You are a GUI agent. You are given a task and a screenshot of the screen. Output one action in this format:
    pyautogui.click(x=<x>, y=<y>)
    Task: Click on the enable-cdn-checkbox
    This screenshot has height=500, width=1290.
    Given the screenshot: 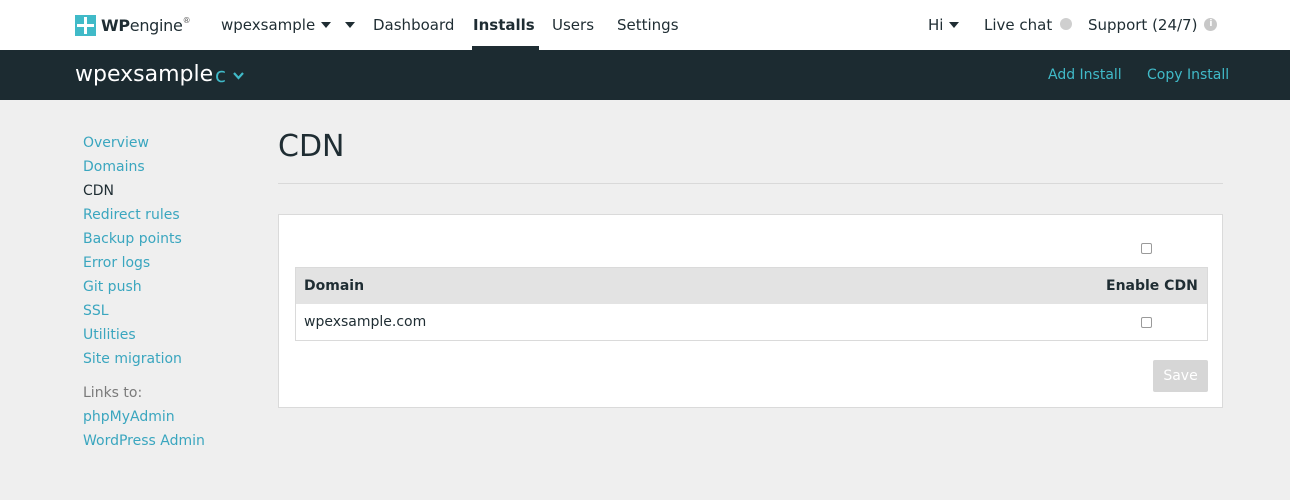 What is the action you would take?
    pyautogui.click(x=1146, y=322)
    